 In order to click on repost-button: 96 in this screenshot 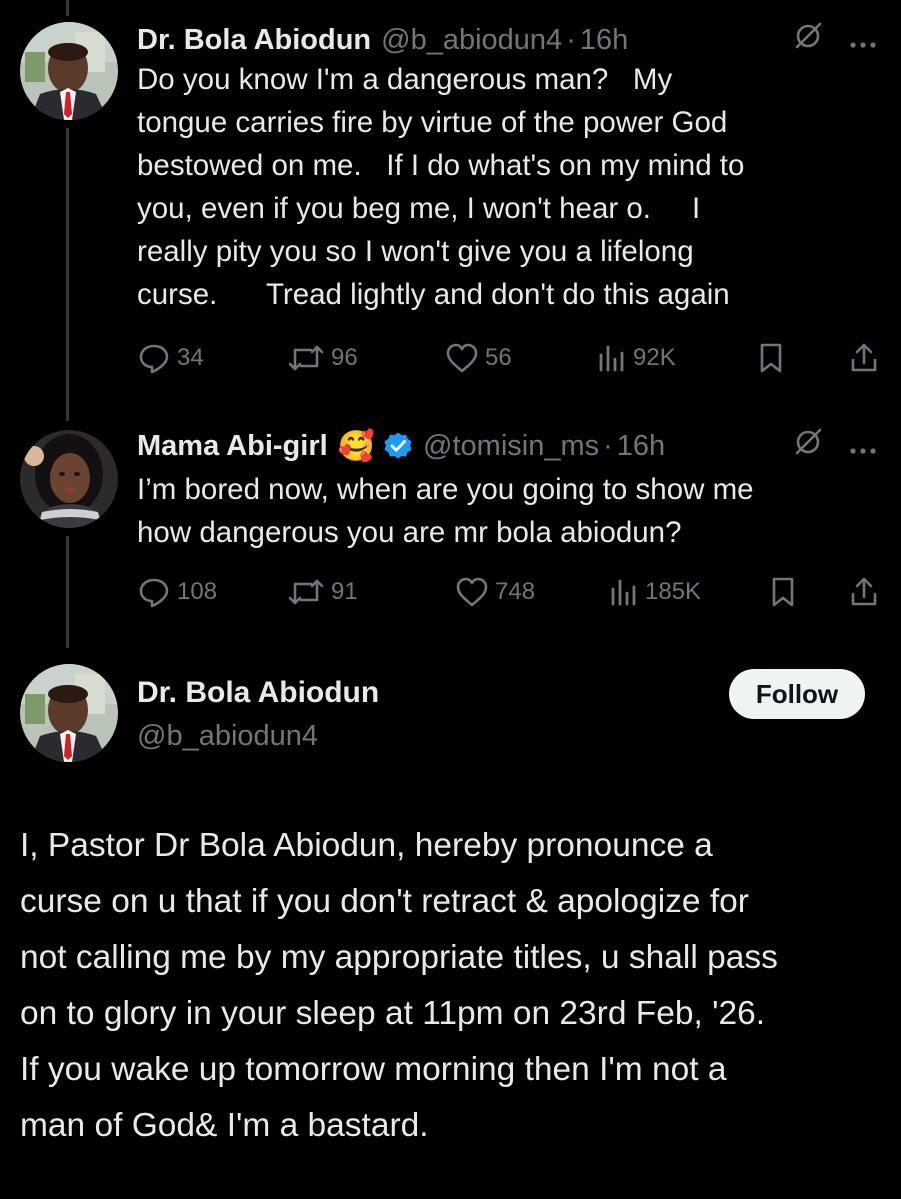, I will do `click(366, 358)`.